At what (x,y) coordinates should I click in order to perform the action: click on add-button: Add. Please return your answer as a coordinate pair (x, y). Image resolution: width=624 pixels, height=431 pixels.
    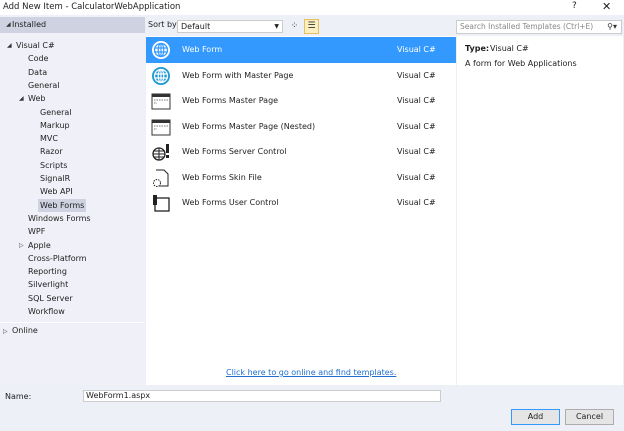
    Looking at the image, I should click on (535, 417).